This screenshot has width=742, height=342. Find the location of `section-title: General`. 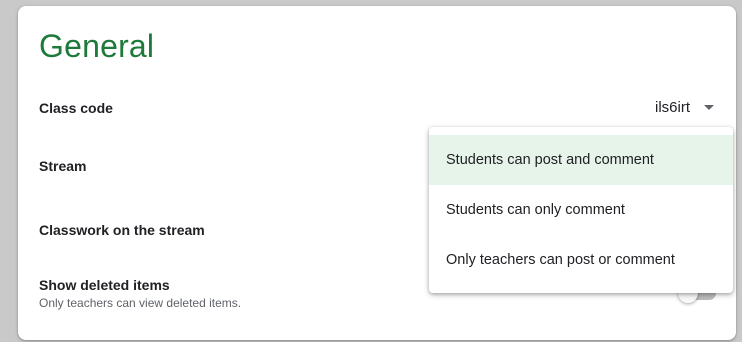

section-title: General is located at coordinates (97, 46).